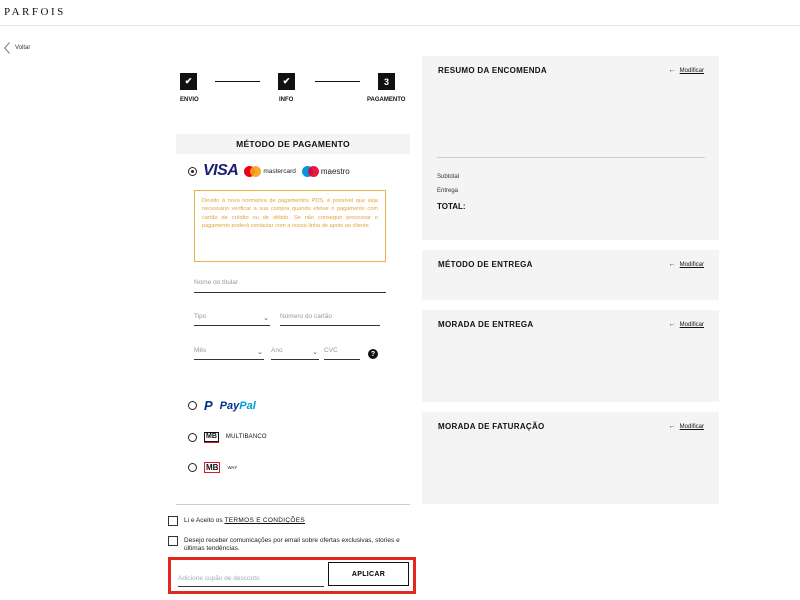  I want to click on newsletter-checkbox, so click(173, 541).